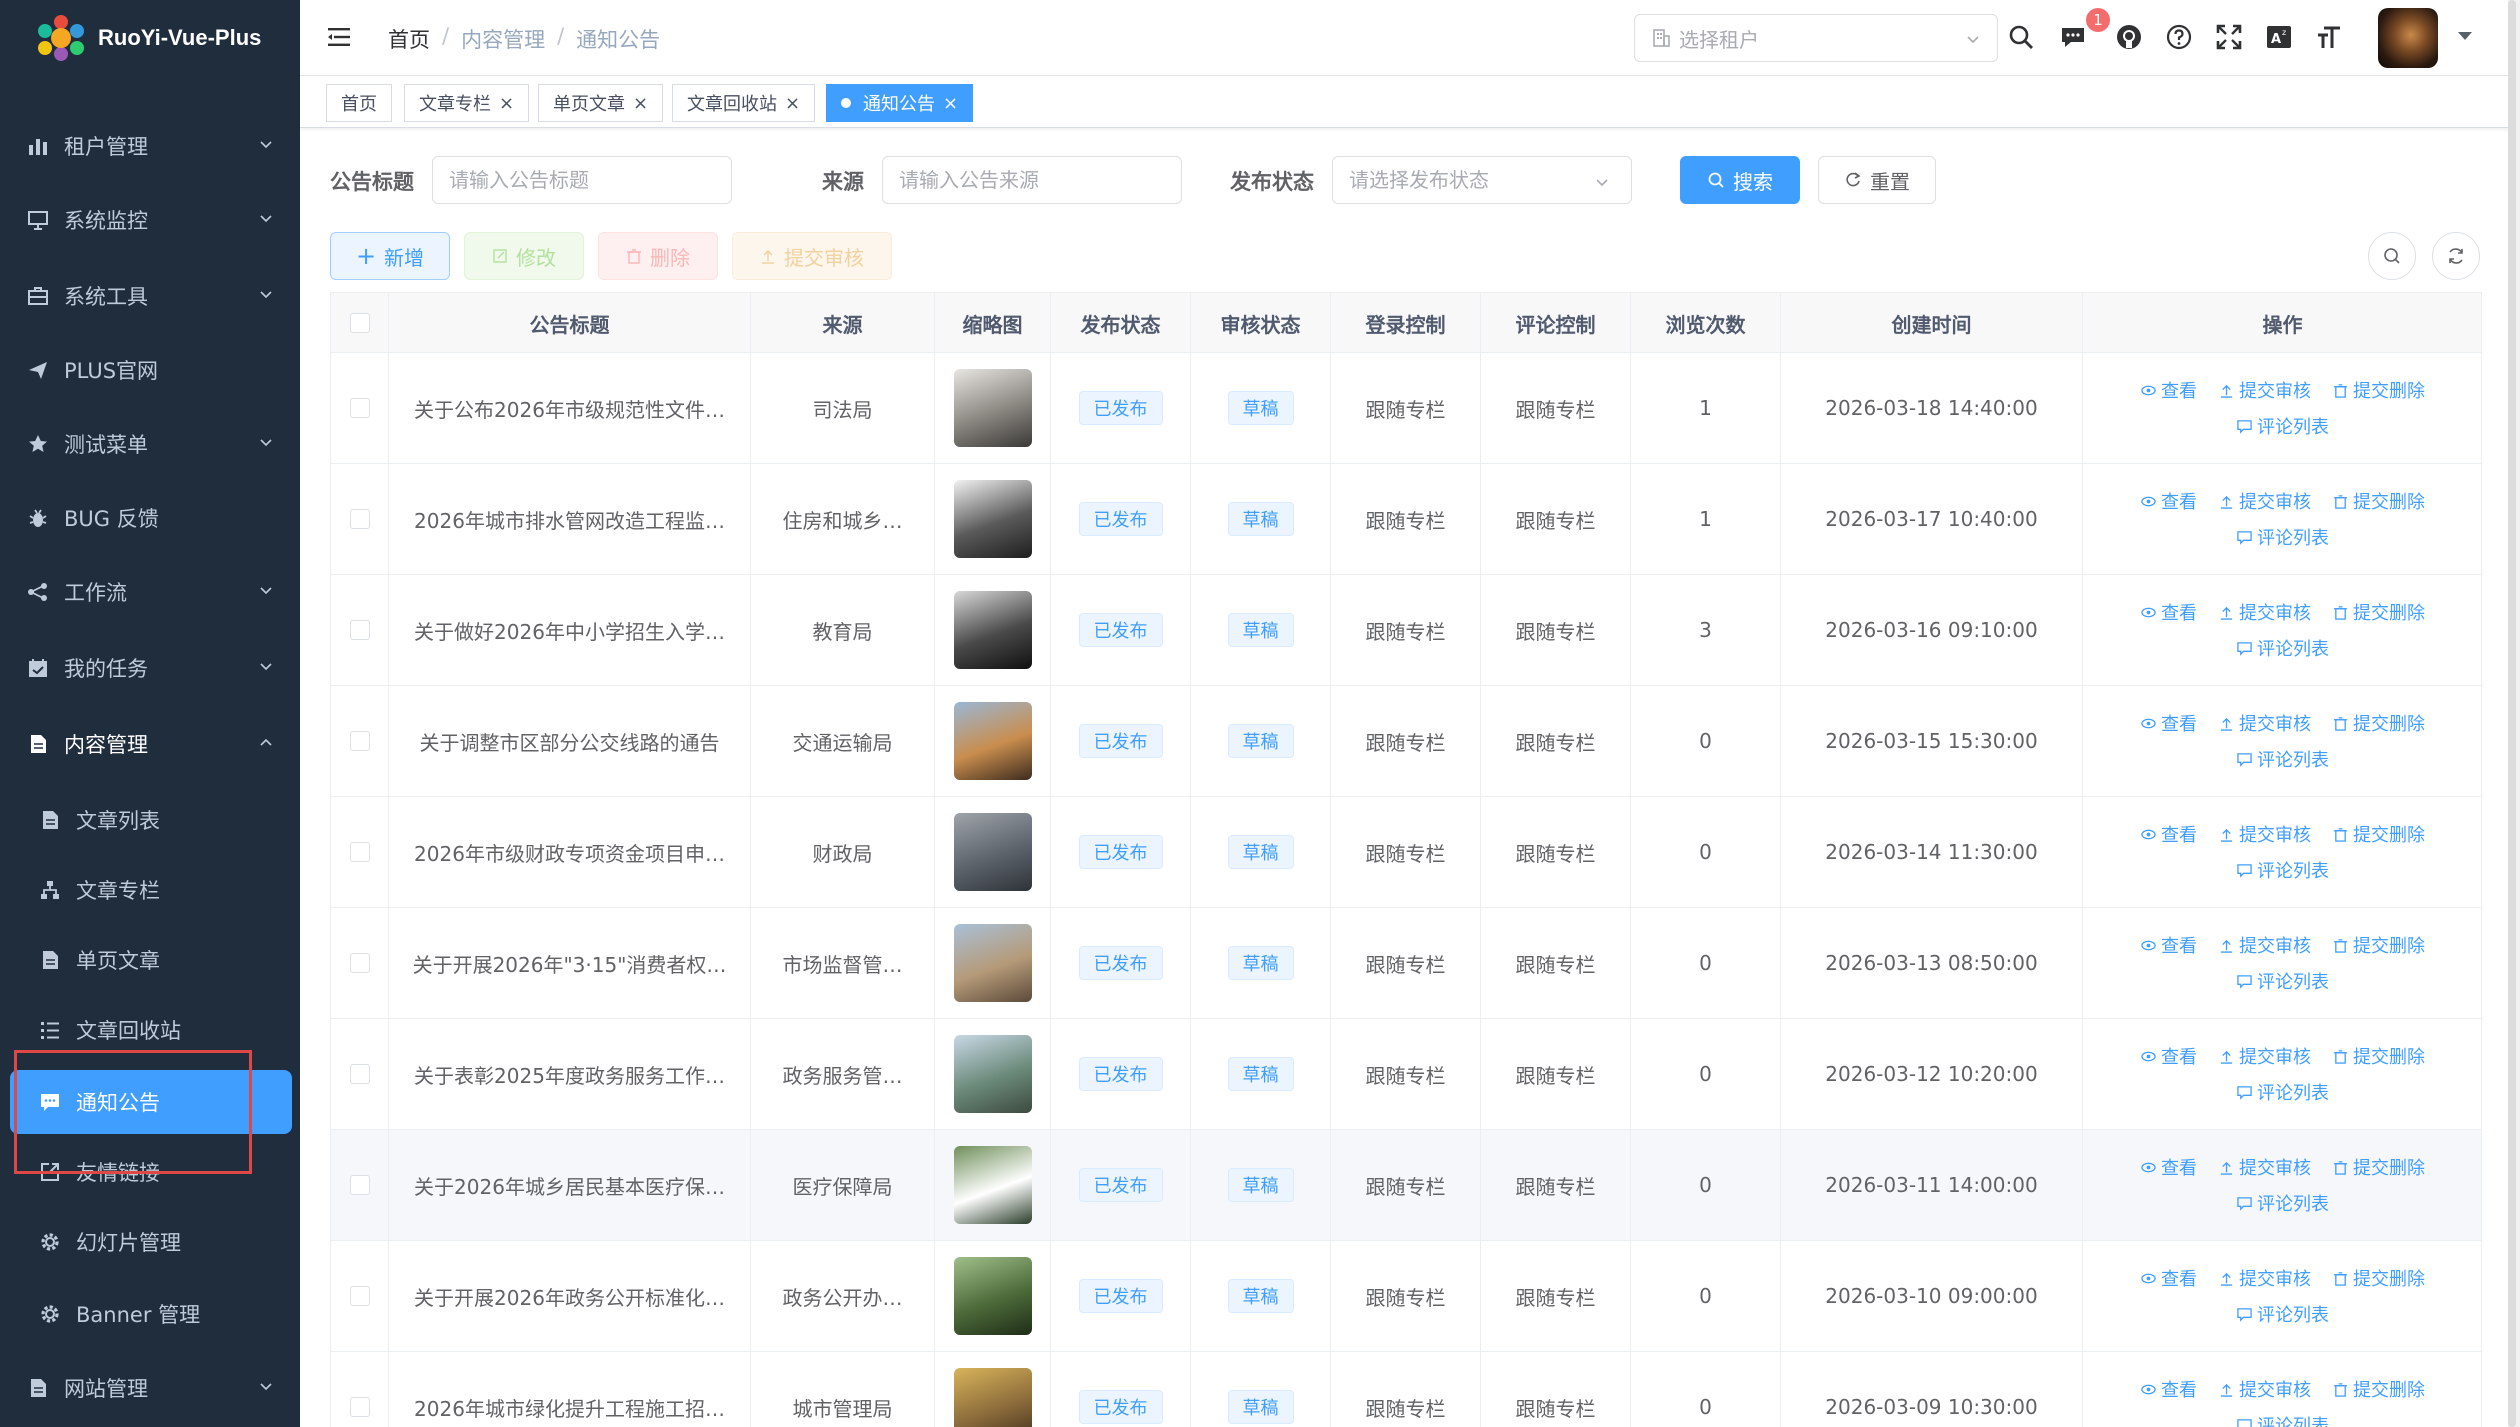 The height and width of the screenshot is (1427, 2520). What do you see at coordinates (2279, 37) in the screenshot?
I see `language-icon: Az` at bounding box center [2279, 37].